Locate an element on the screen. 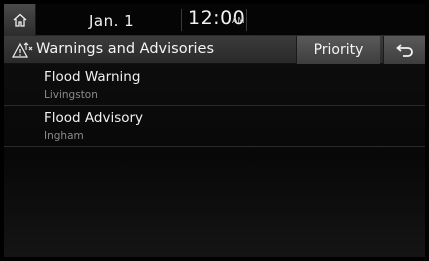  status-bar: Jan. 1 12:00 AM is located at coordinates (214, 20).